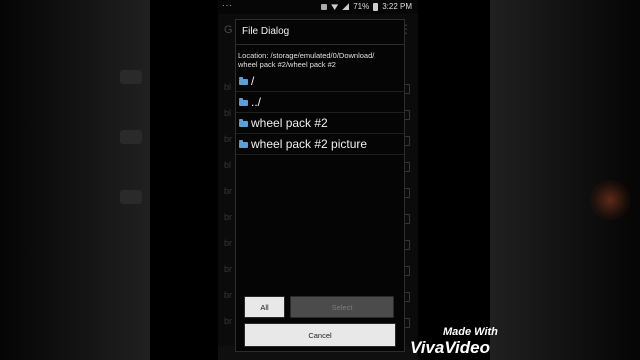  I want to click on watermark-vivavideo: VivaVideo, so click(450, 347).